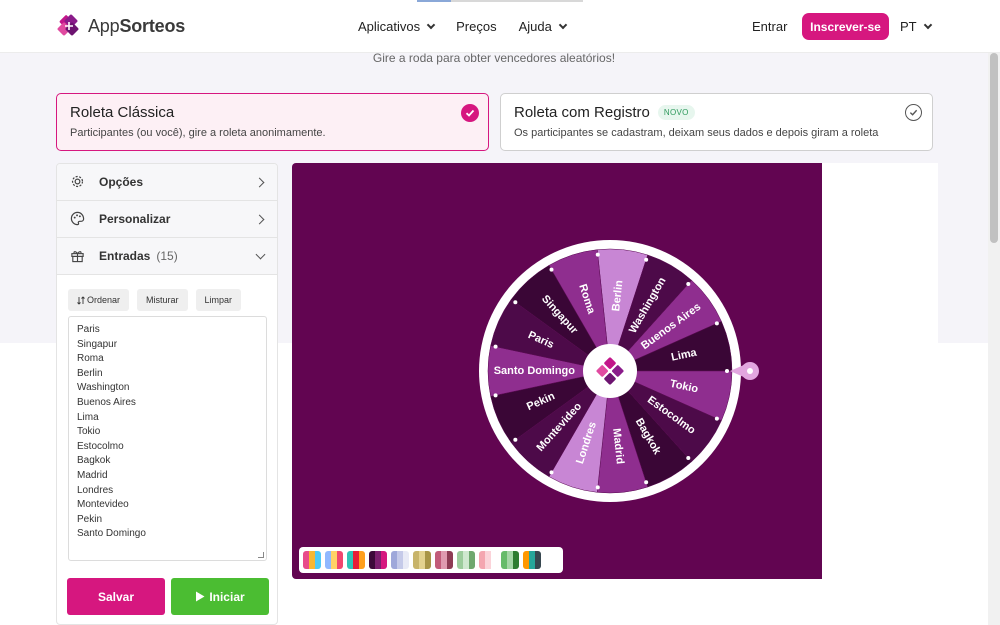 Image resolution: width=1000 pixels, height=625 pixels. I want to click on sidebar-customize: Personalizar, so click(167, 219).